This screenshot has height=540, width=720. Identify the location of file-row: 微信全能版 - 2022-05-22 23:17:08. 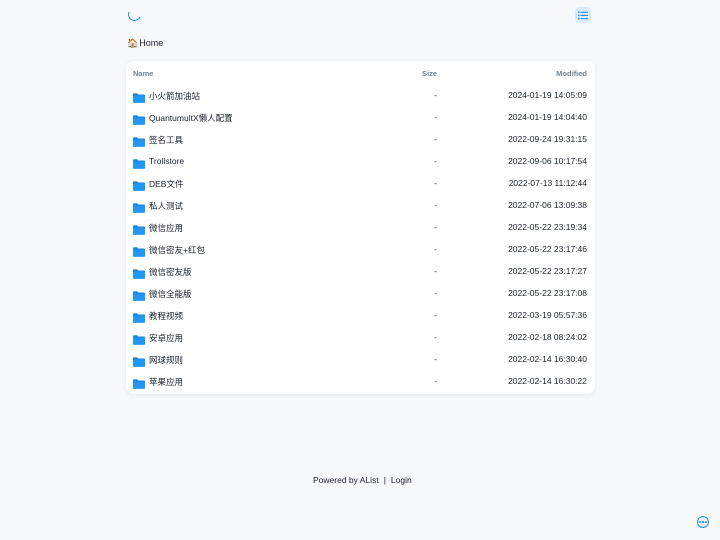
(360, 293).